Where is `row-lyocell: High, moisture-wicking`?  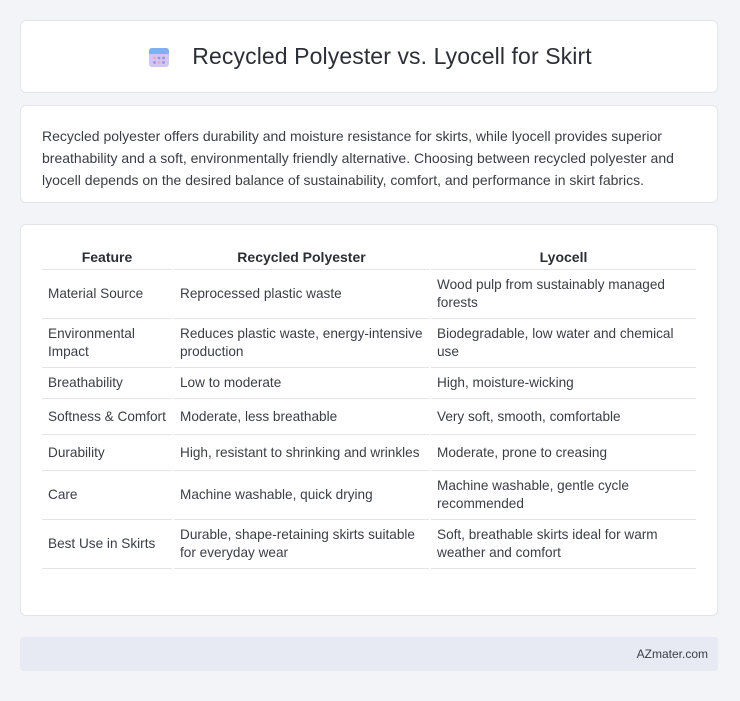 row-lyocell: High, moisture-wicking is located at coordinates (563, 383).